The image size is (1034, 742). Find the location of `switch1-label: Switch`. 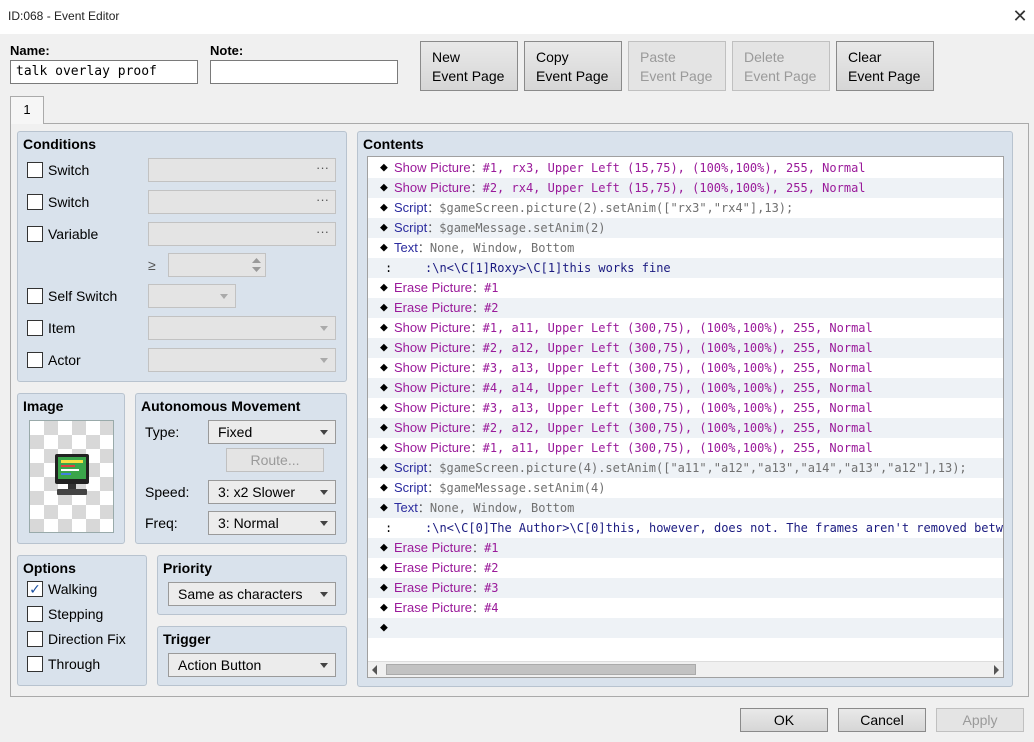

switch1-label: Switch is located at coordinates (69, 170).